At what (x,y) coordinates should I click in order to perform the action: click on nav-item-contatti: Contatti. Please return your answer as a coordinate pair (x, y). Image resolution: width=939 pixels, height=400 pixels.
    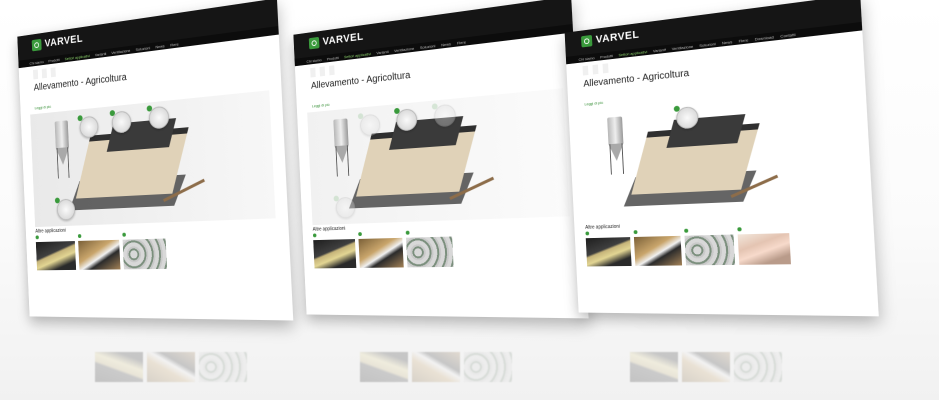
    Looking at the image, I should click on (787, 34).